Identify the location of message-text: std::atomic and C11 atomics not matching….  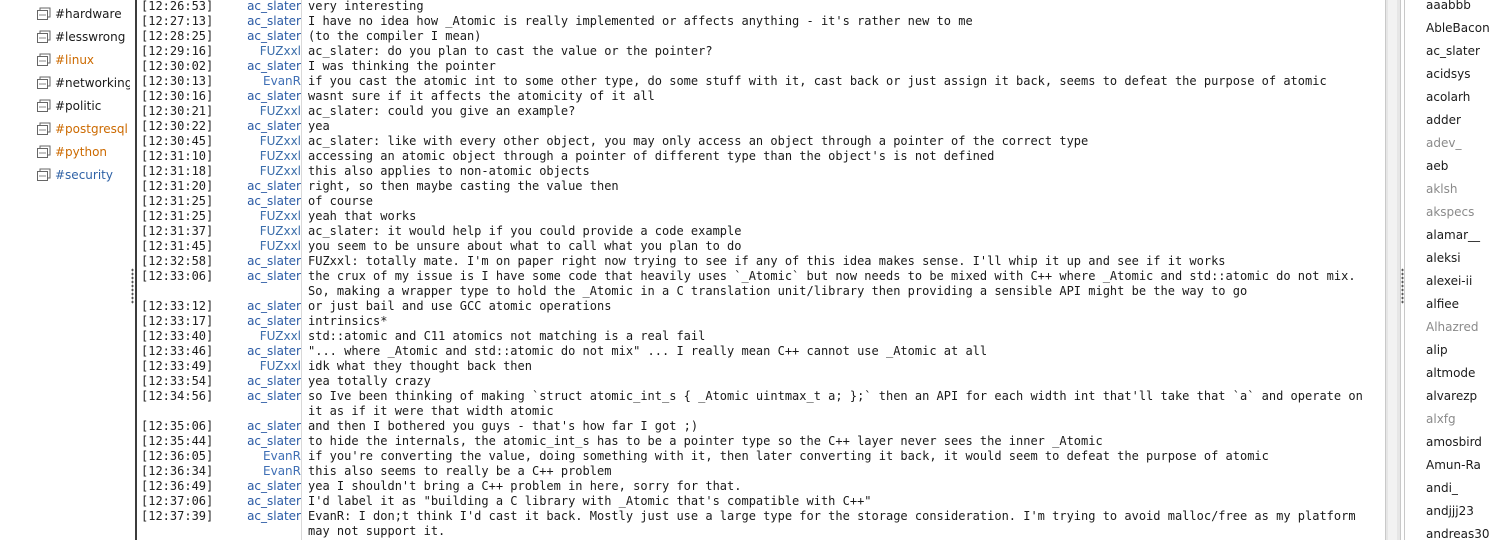
(507, 336).